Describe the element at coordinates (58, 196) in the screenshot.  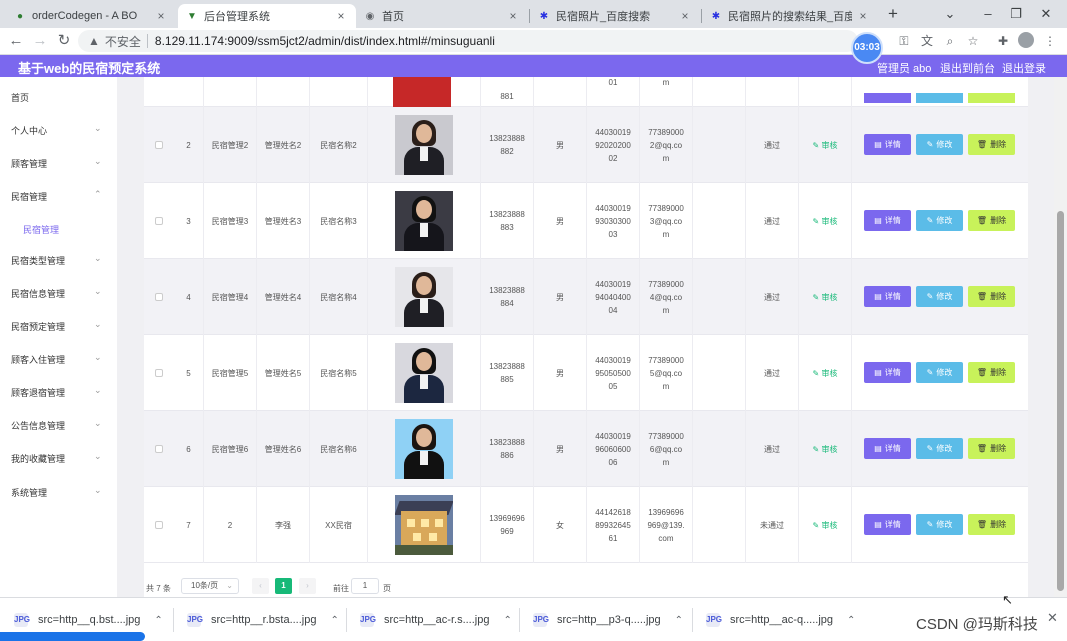
I see `sidebar-item-homestay: 民宿管理 ⌃` at that location.